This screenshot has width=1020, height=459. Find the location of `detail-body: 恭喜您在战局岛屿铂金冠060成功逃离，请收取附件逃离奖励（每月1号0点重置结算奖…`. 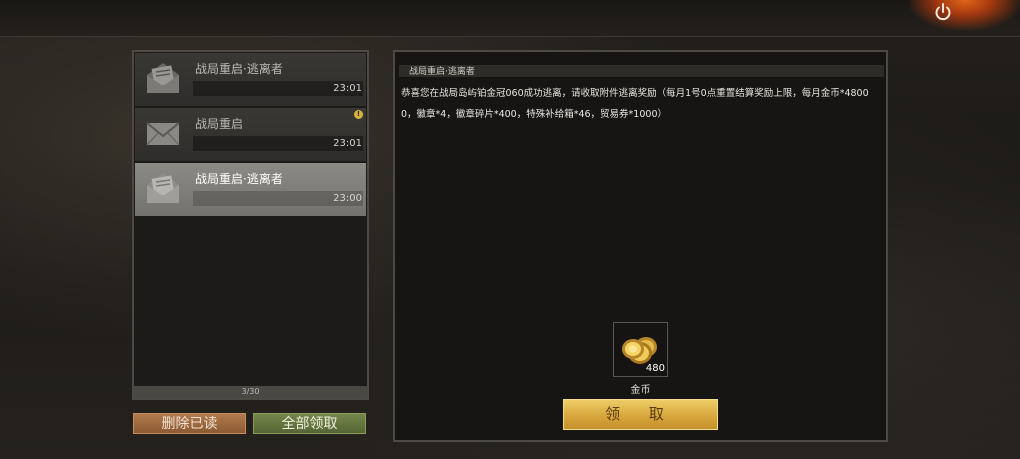

detail-body: 恭喜您在战局岛屿铂金冠060成功逃离，请收取附件逃离奖励（每月1号0点重置结算奖… is located at coordinates (635, 104).